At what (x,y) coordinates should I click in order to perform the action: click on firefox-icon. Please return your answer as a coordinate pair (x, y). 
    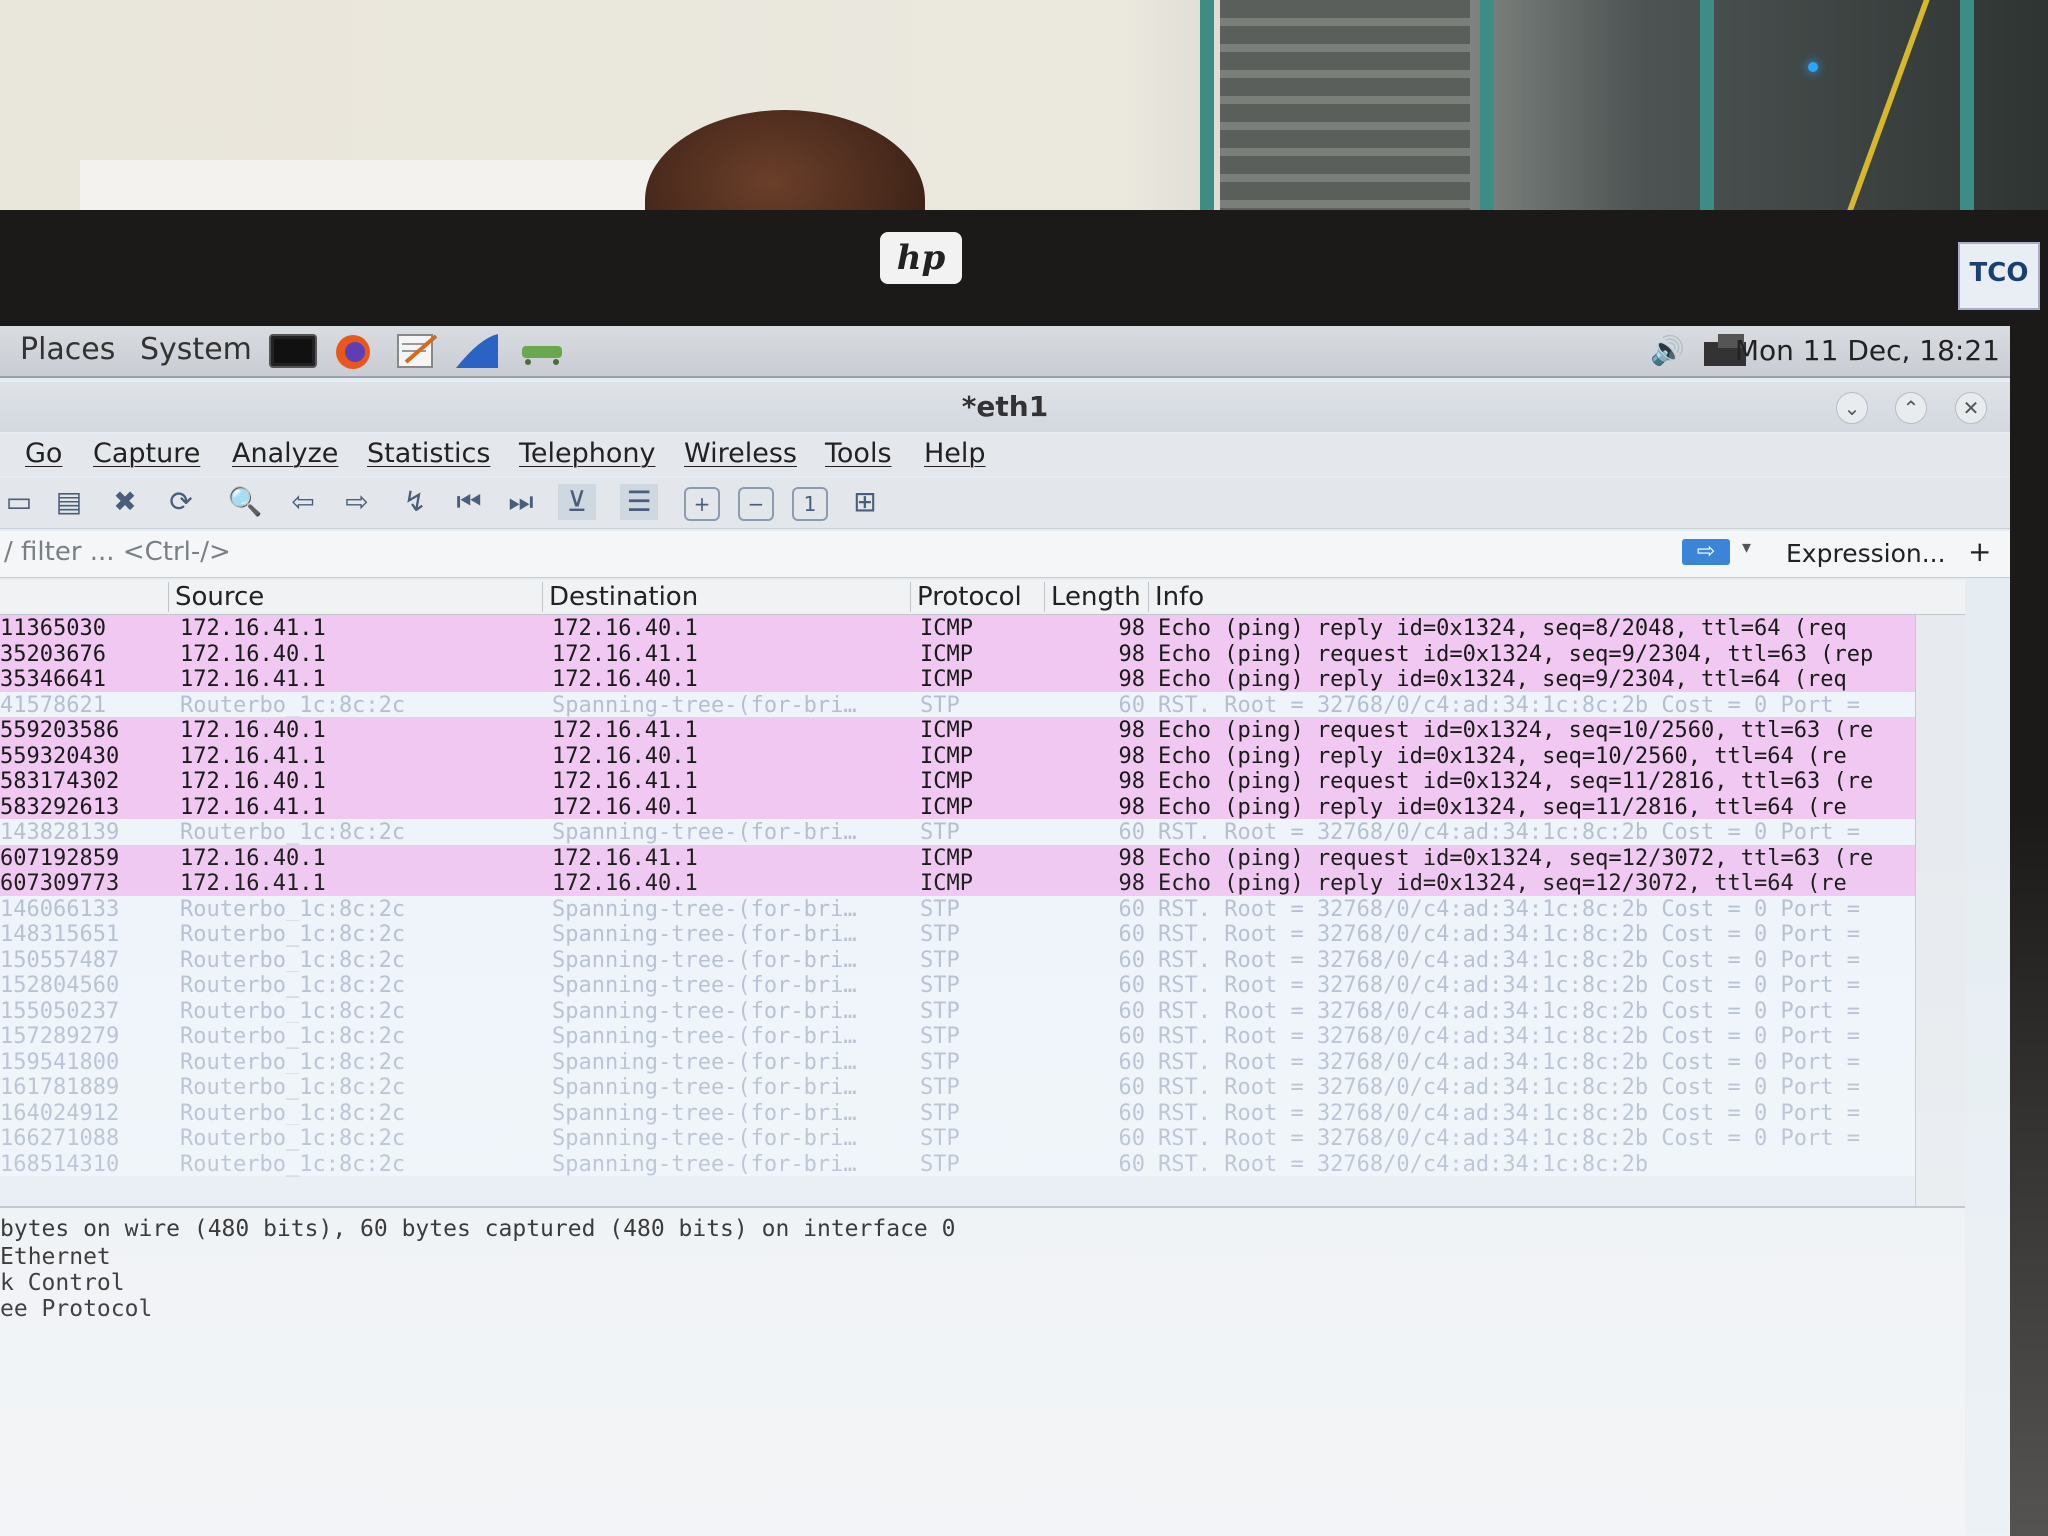
    Looking at the image, I should click on (353, 351).